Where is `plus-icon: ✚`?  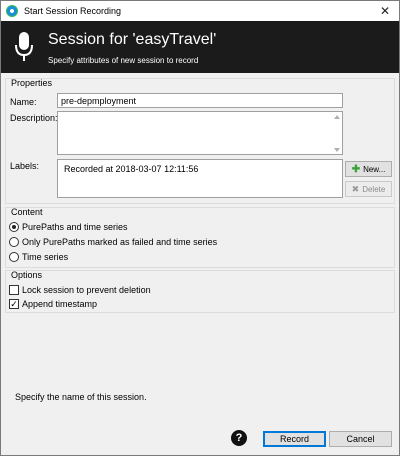 plus-icon: ✚ is located at coordinates (356, 169).